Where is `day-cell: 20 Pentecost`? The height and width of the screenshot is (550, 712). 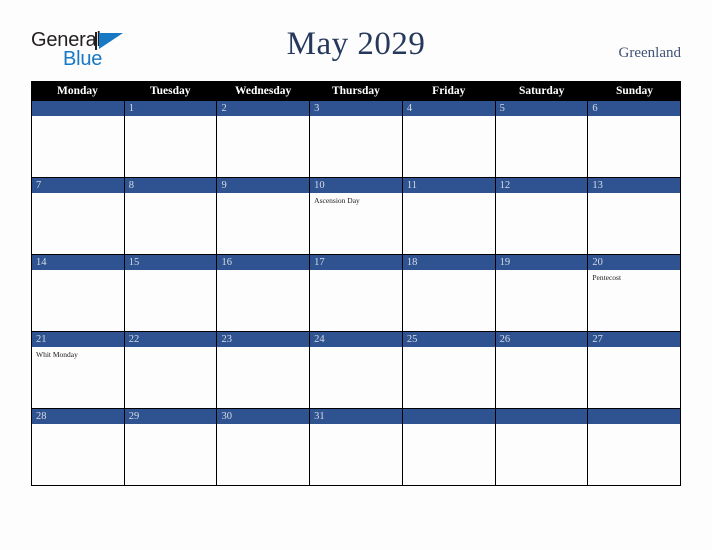 day-cell: 20 Pentecost is located at coordinates (635, 293).